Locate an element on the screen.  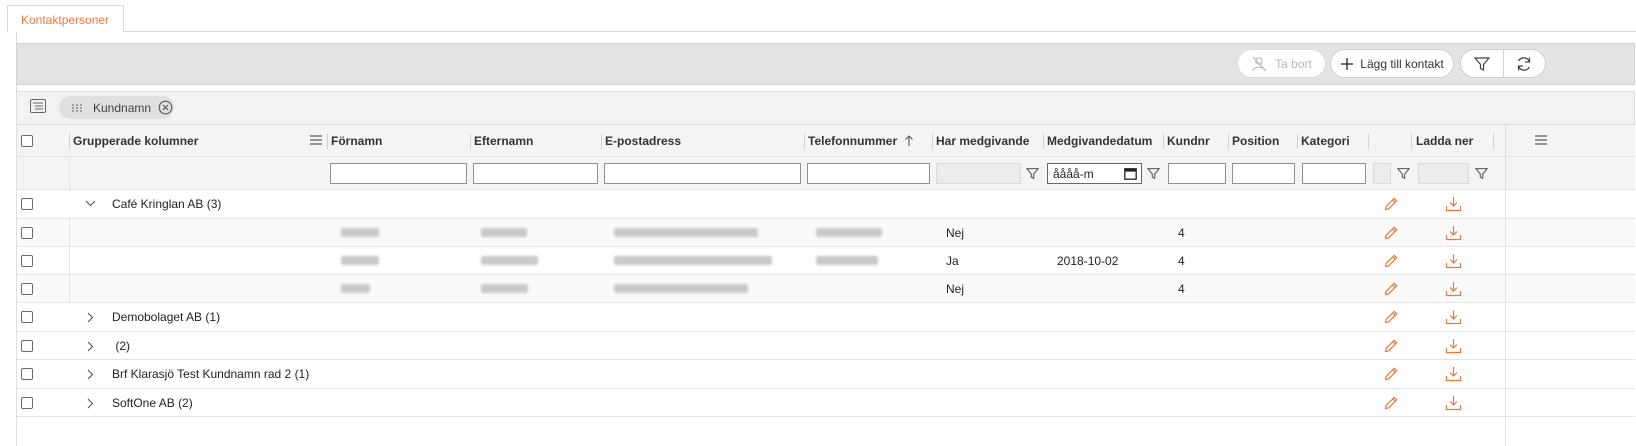
grid-menu-icon is located at coordinates (1541, 140).